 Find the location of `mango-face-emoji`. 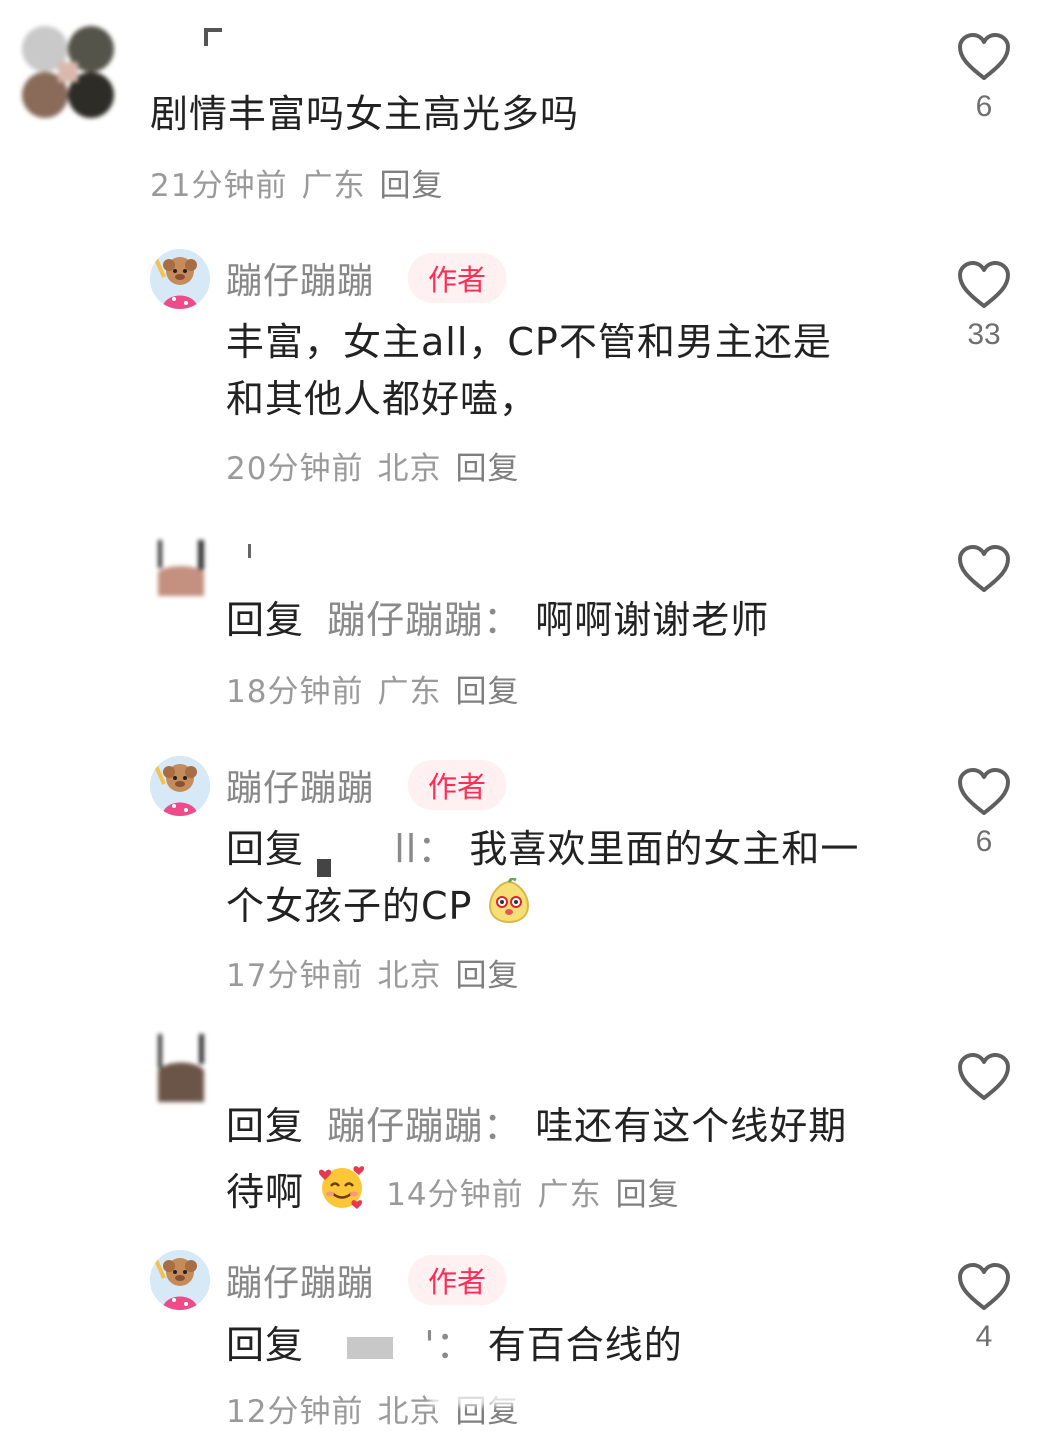

mango-face-emoji is located at coordinates (509, 907).